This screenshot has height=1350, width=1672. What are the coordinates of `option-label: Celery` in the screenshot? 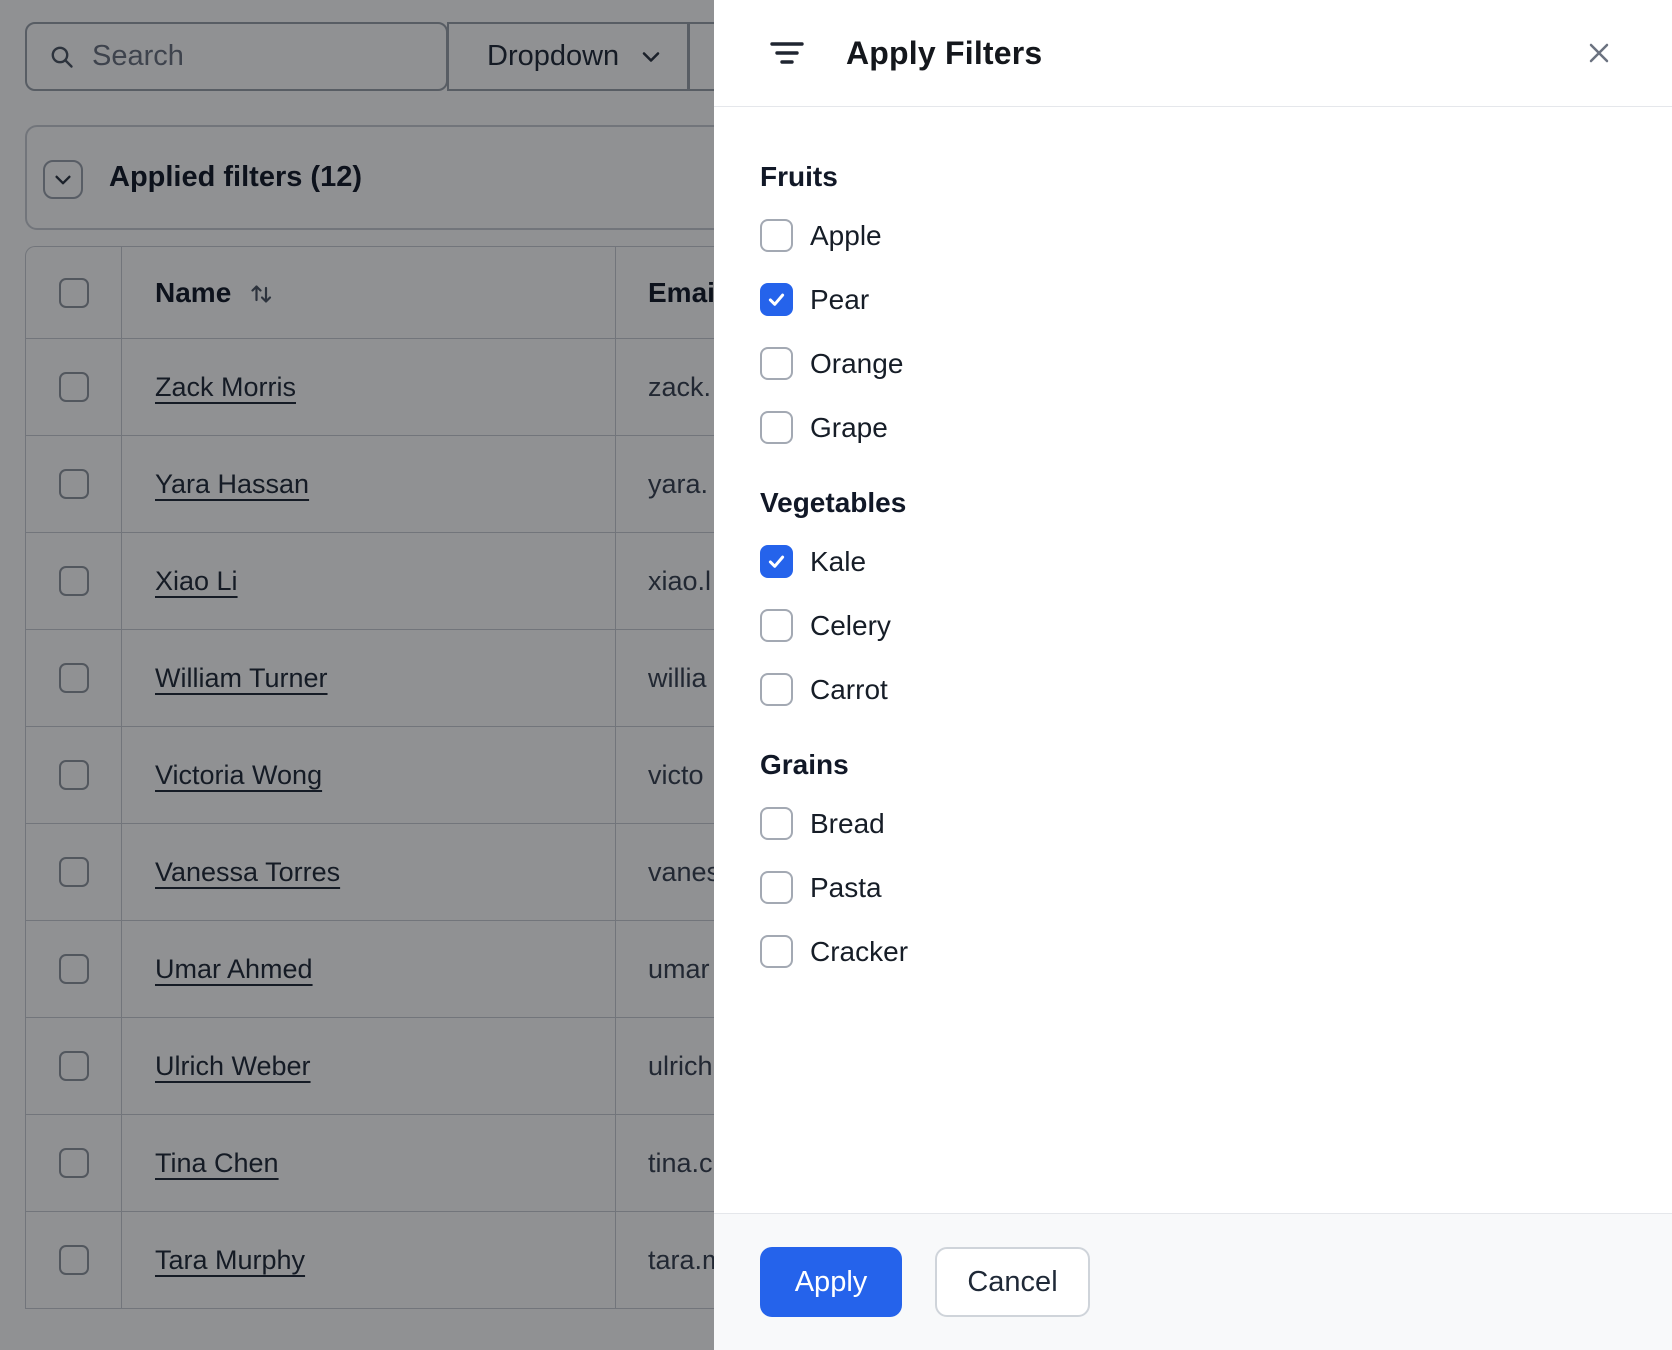 It's located at (850, 626).